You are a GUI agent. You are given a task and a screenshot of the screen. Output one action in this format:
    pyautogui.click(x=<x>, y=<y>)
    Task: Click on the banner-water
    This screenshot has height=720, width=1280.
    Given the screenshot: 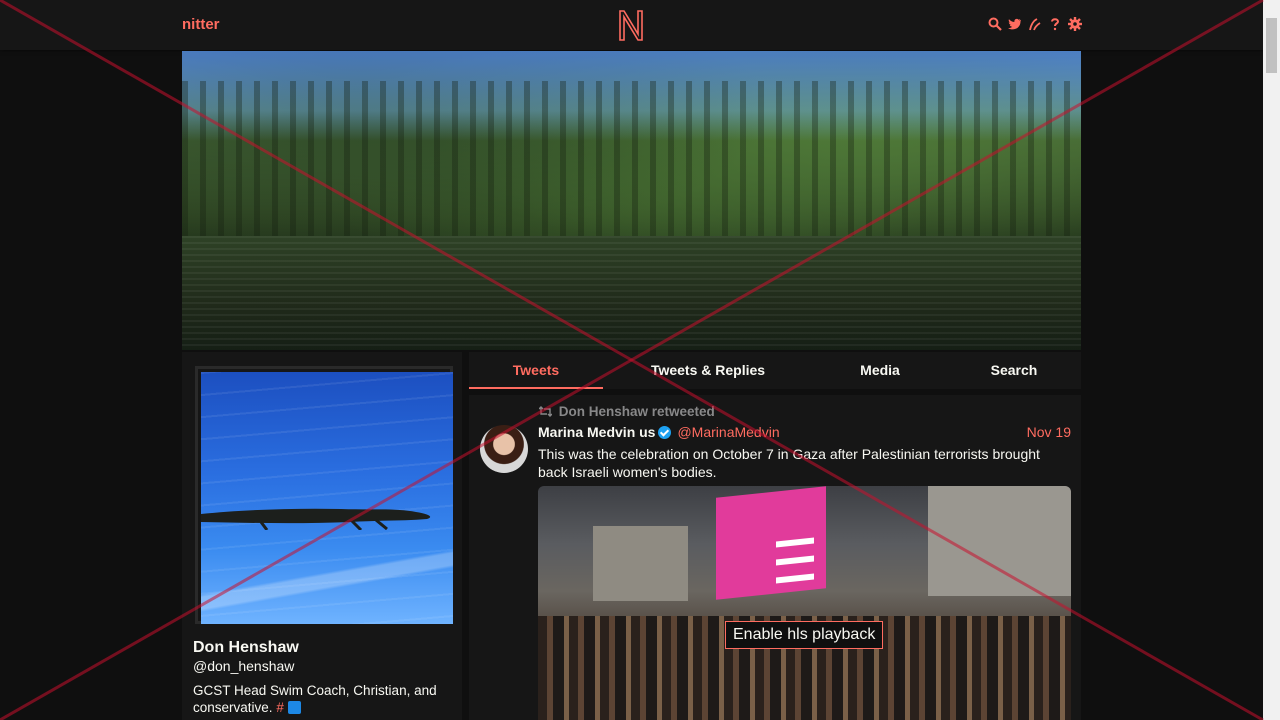 What is the action you would take?
    pyautogui.click(x=631, y=293)
    